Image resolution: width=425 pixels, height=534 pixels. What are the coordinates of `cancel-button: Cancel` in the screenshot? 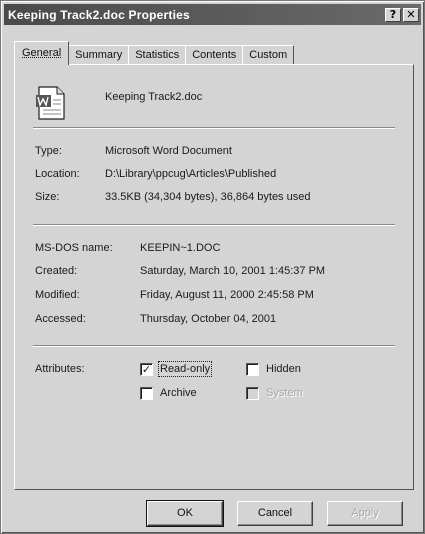 It's located at (275, 513).